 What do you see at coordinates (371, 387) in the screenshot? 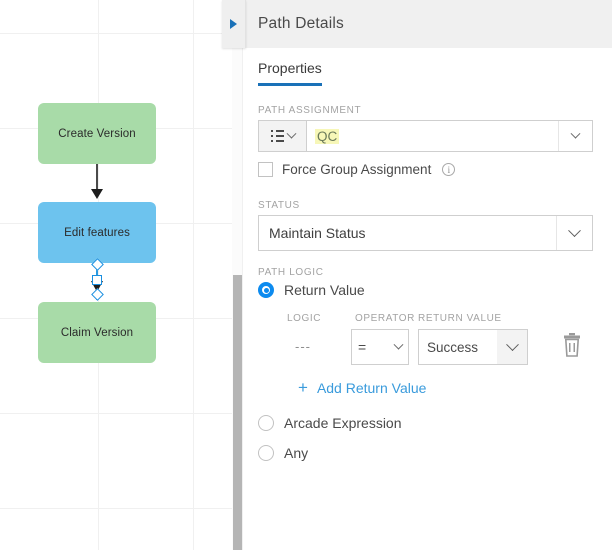
I see `add-return-value-label: Add Return Value` at bounding box center [371, 387].